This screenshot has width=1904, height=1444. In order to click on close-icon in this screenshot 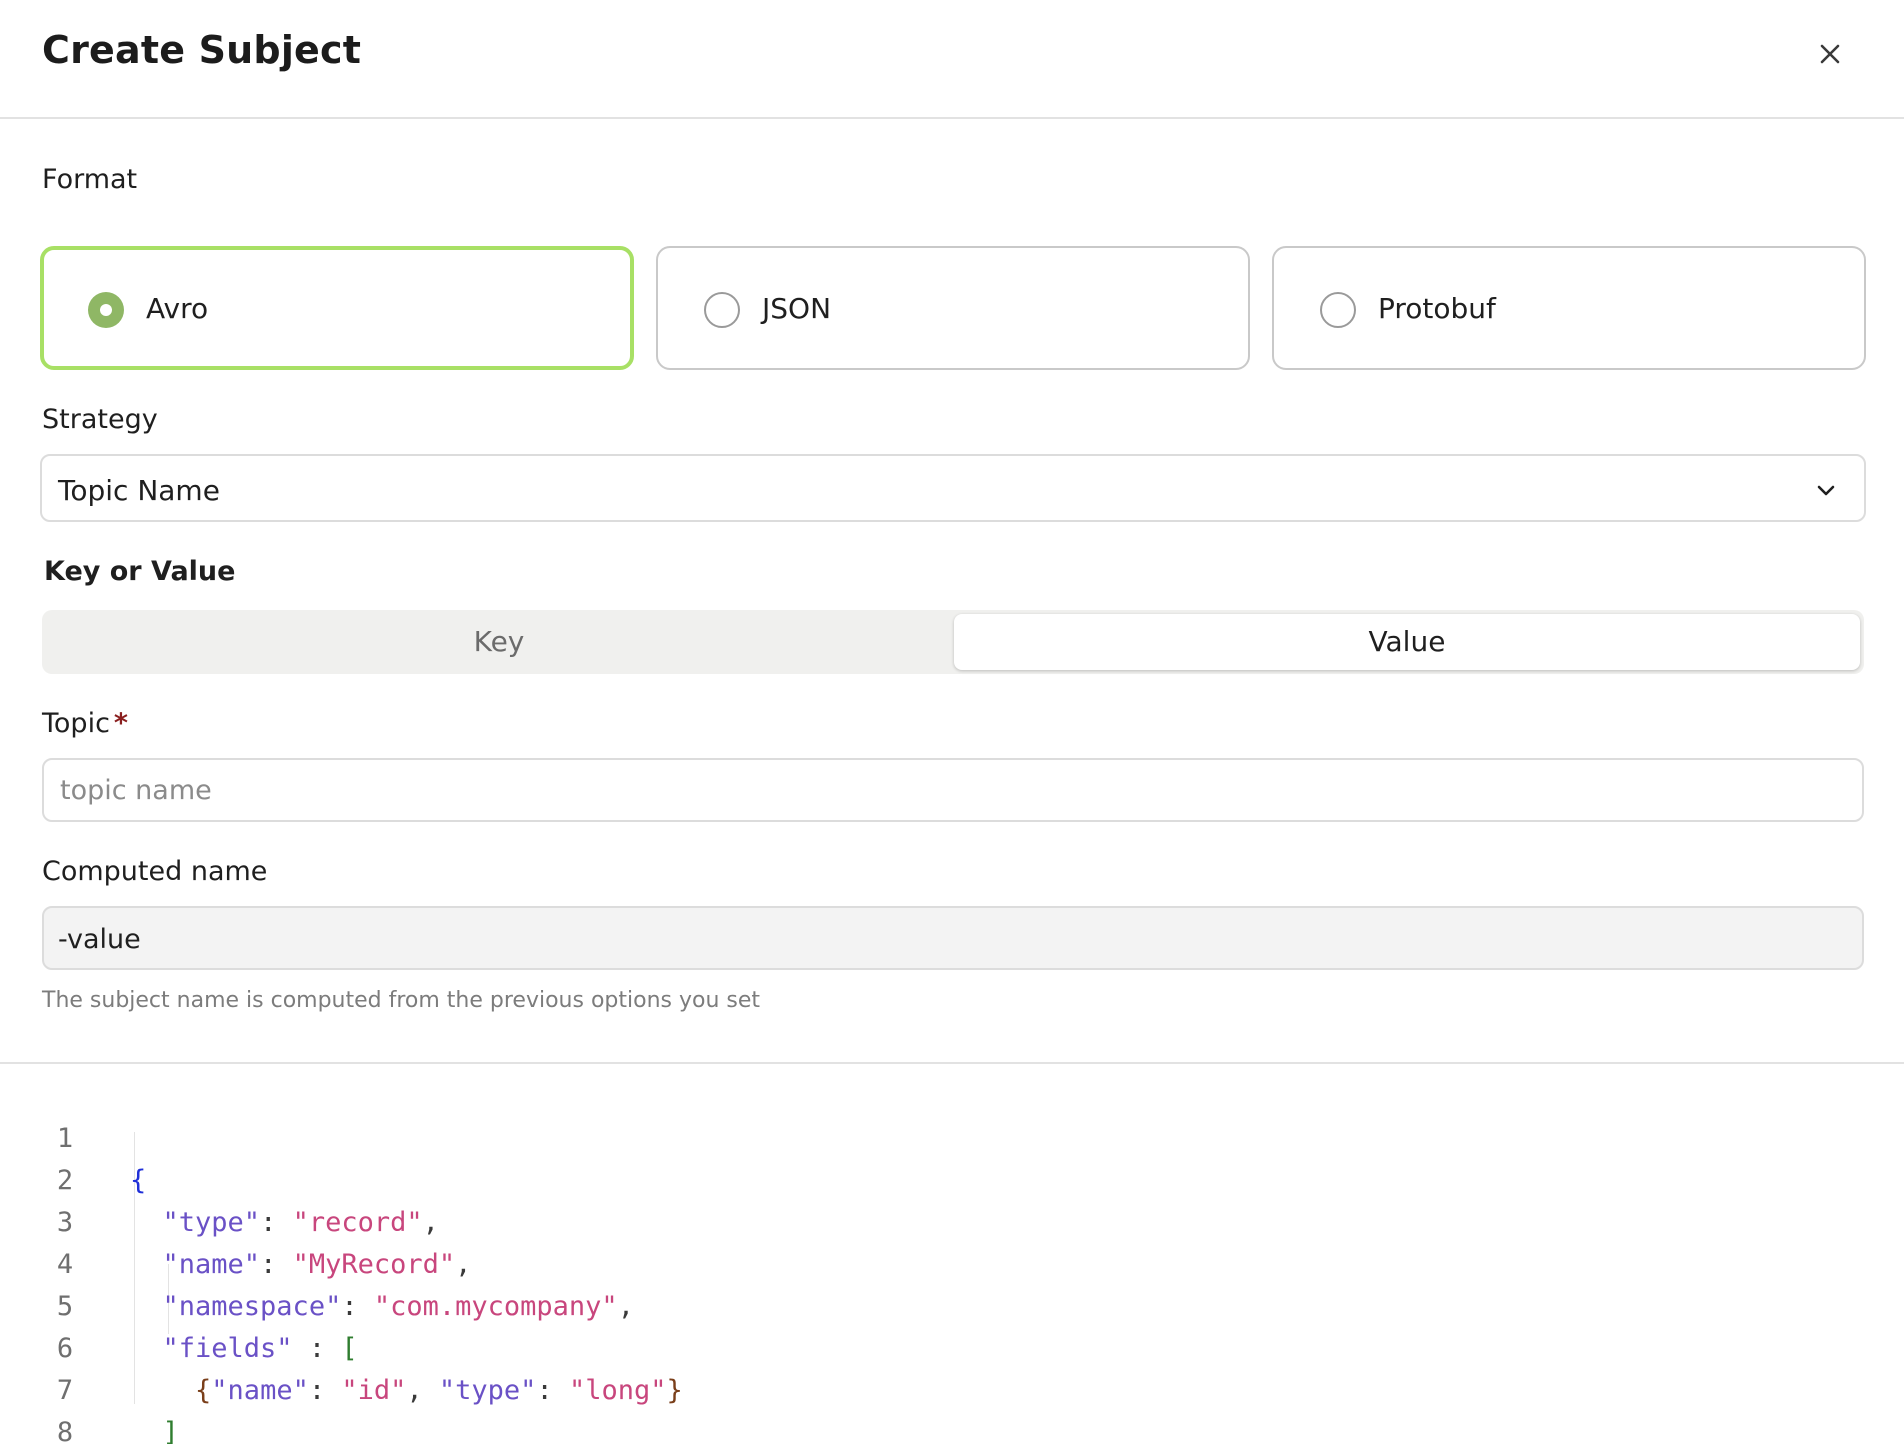, I will do `click(1830, 54)`.